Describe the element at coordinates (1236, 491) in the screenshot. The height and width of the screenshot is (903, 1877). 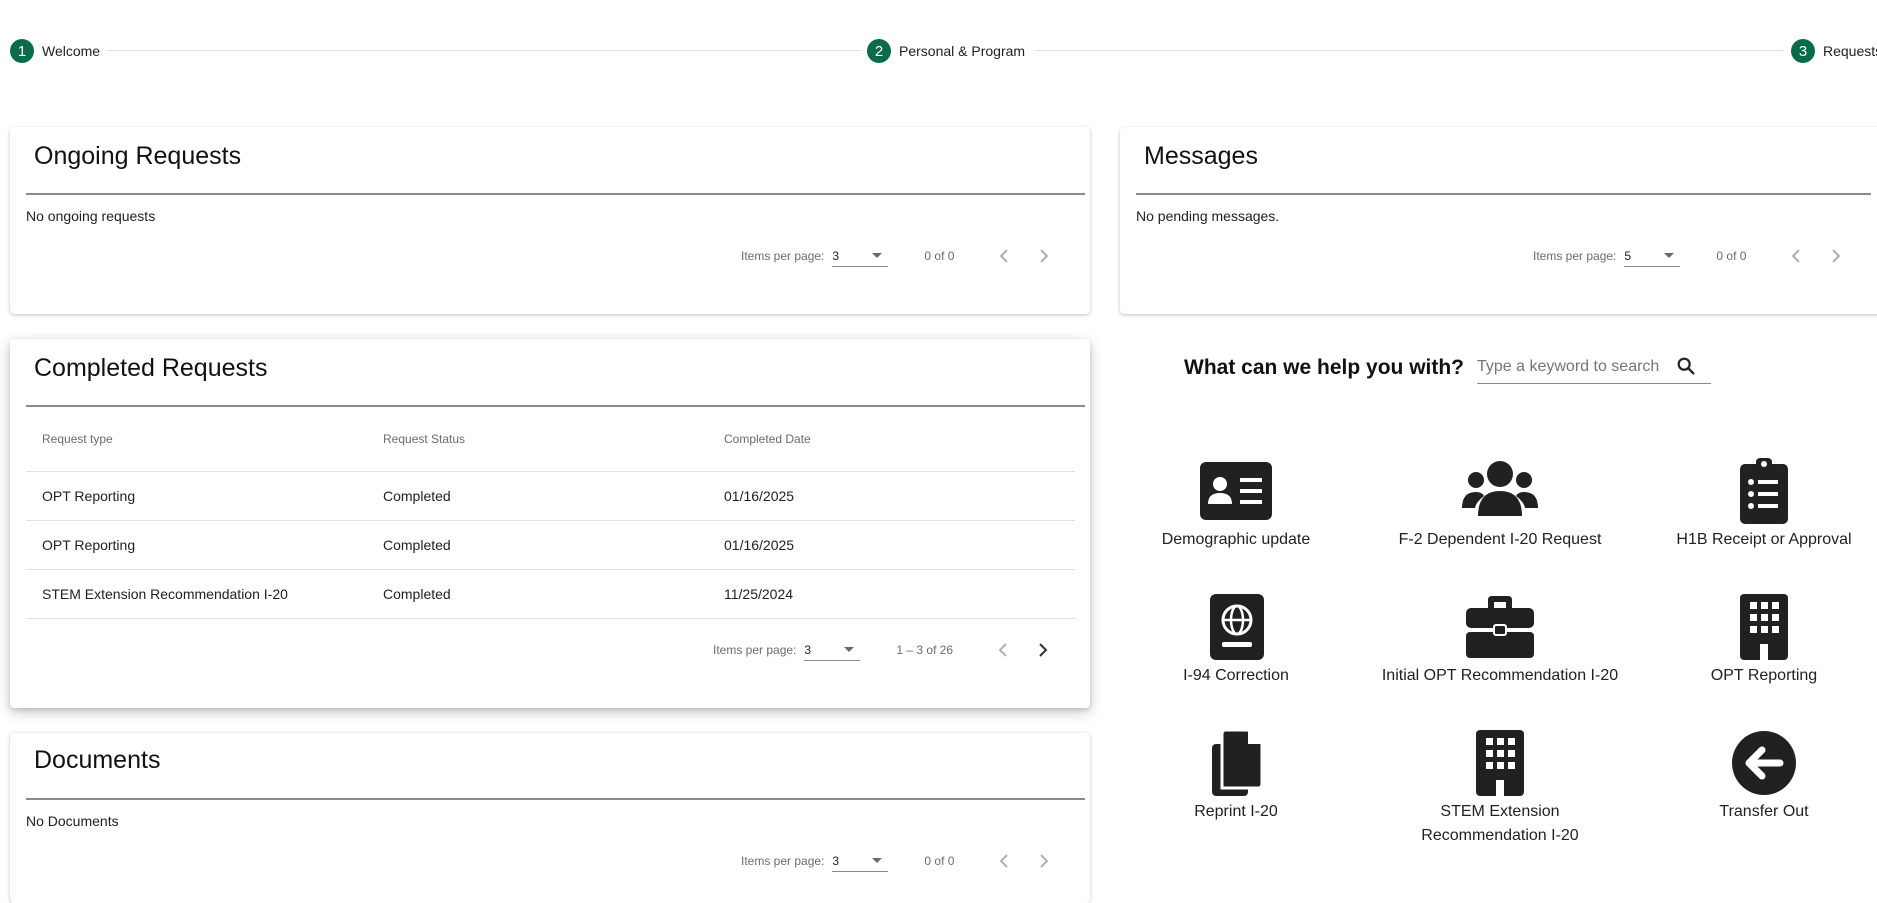
I see `id-card-icon` at that location.